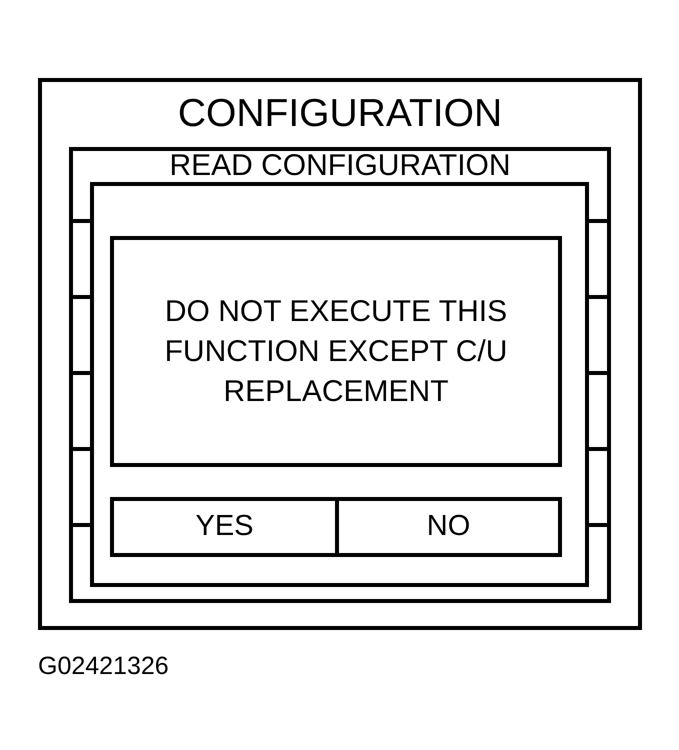 This screenshot has height=750, width=679. What do you see at coordinates (224, 527) in the screenshot?
I see `yes-button: YES` at bounding box center [224, 527].